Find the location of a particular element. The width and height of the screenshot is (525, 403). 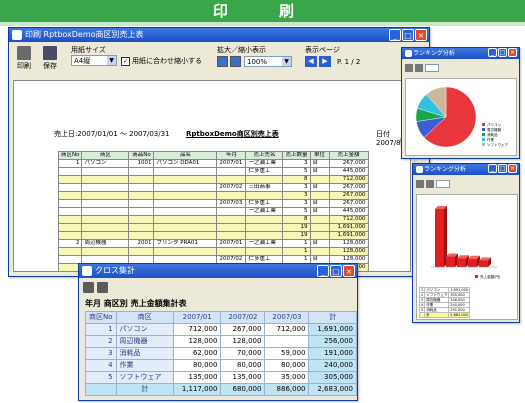

cross-row: 1 パソコン 712,000 267,000 712,000 1,691,000 is located at coordinates (221, 329).